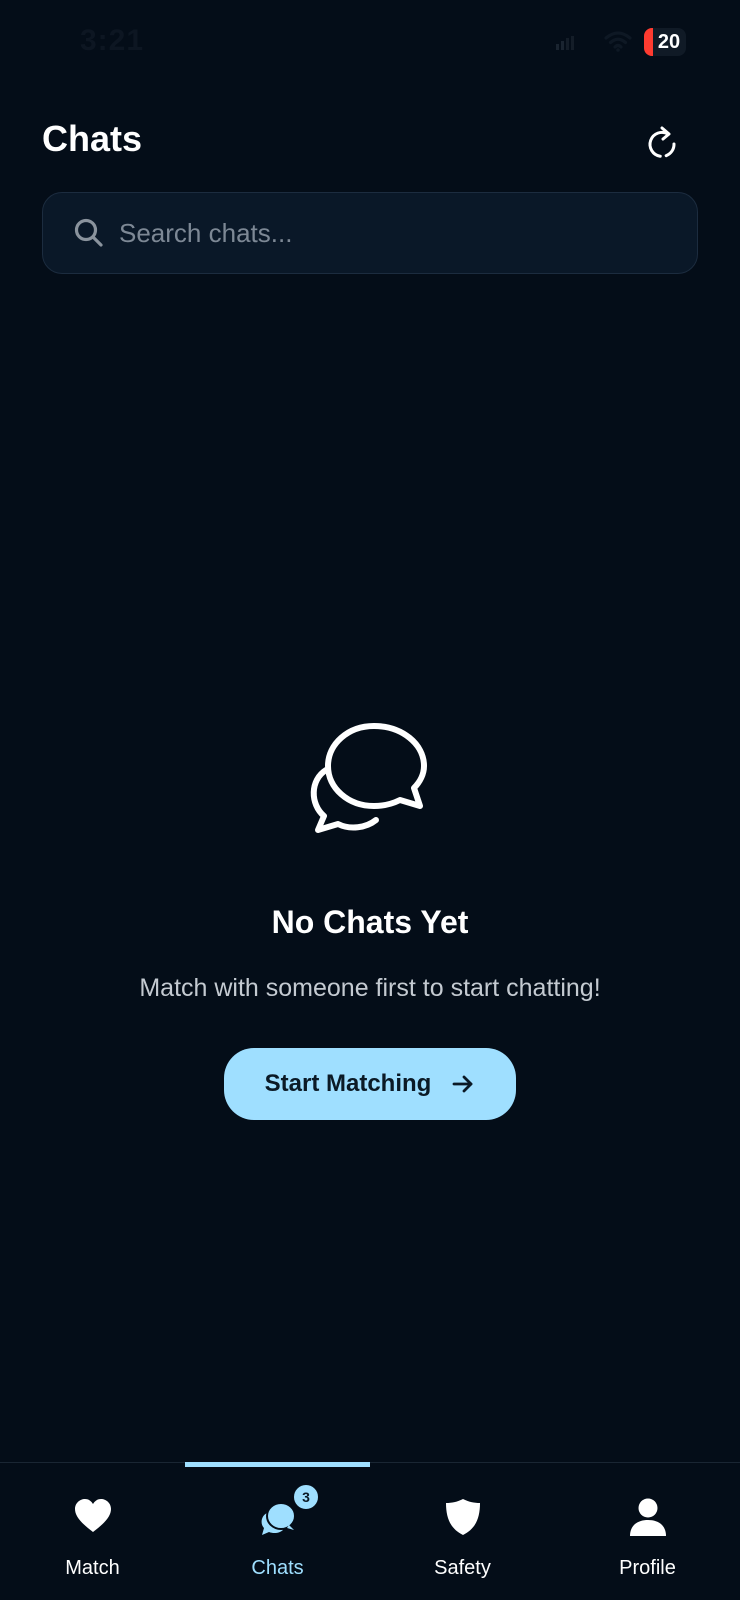 The width and height of the screenshot is (740, 1600). Describe the element at coordinates (618, 41) in the screenshot. I see `wifi-icon` at that location.